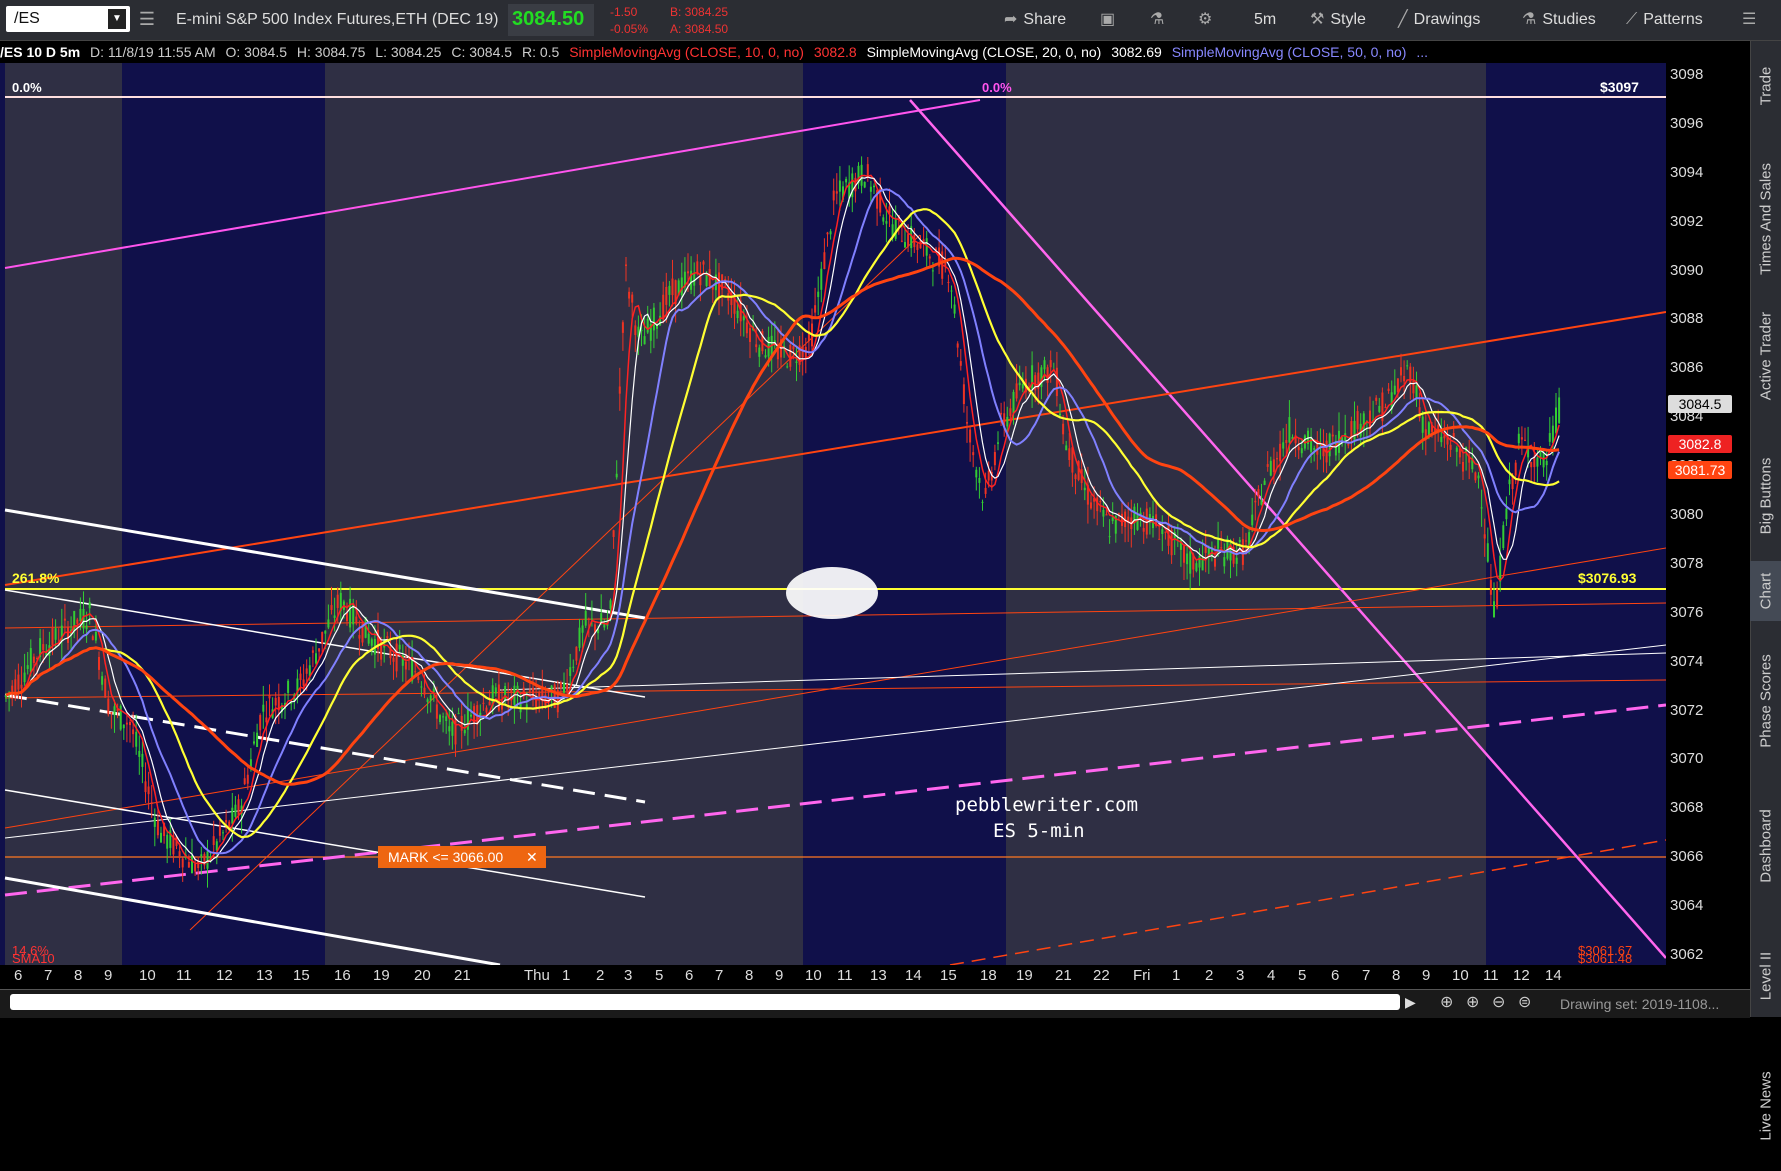 The height and width of the screenshot is (1171, 1781). I want to click on zoom-out-icon: ⊖, so click(1498, 1002).